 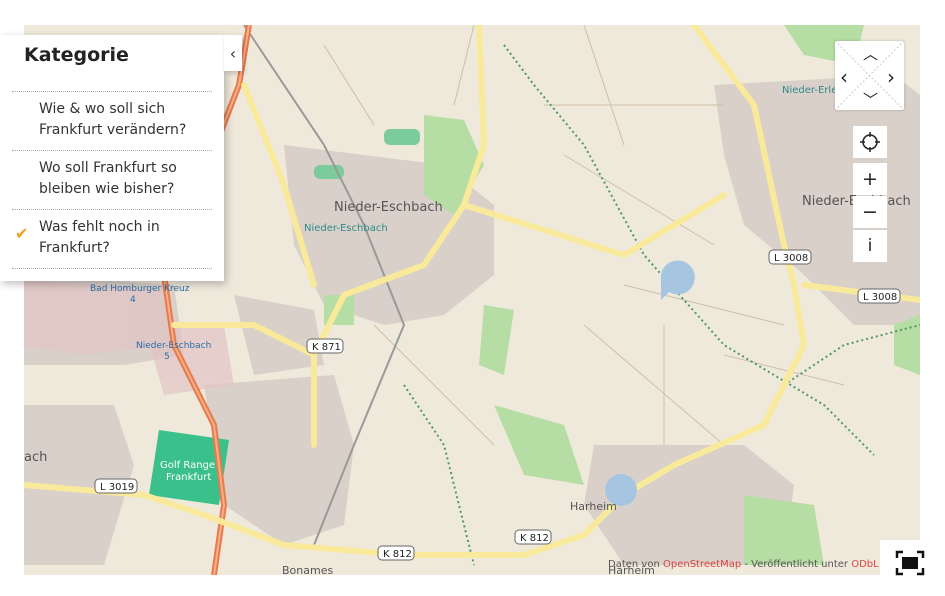 I want to click on panel-collapse-button: ‹, so click(x=233, y=53).